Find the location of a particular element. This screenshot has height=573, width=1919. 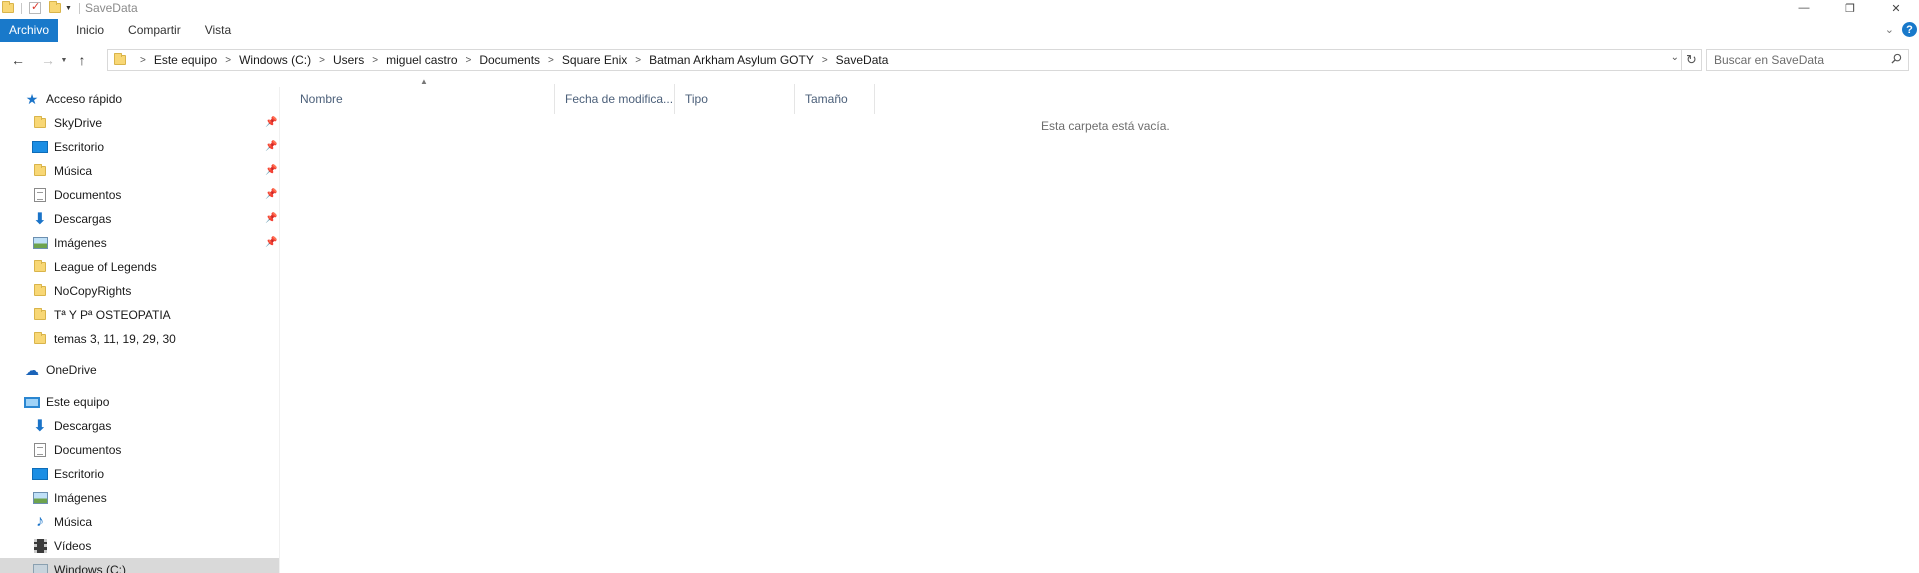

nav-item-documentos: Documentos 📌 is located at coordinates (139, 195).